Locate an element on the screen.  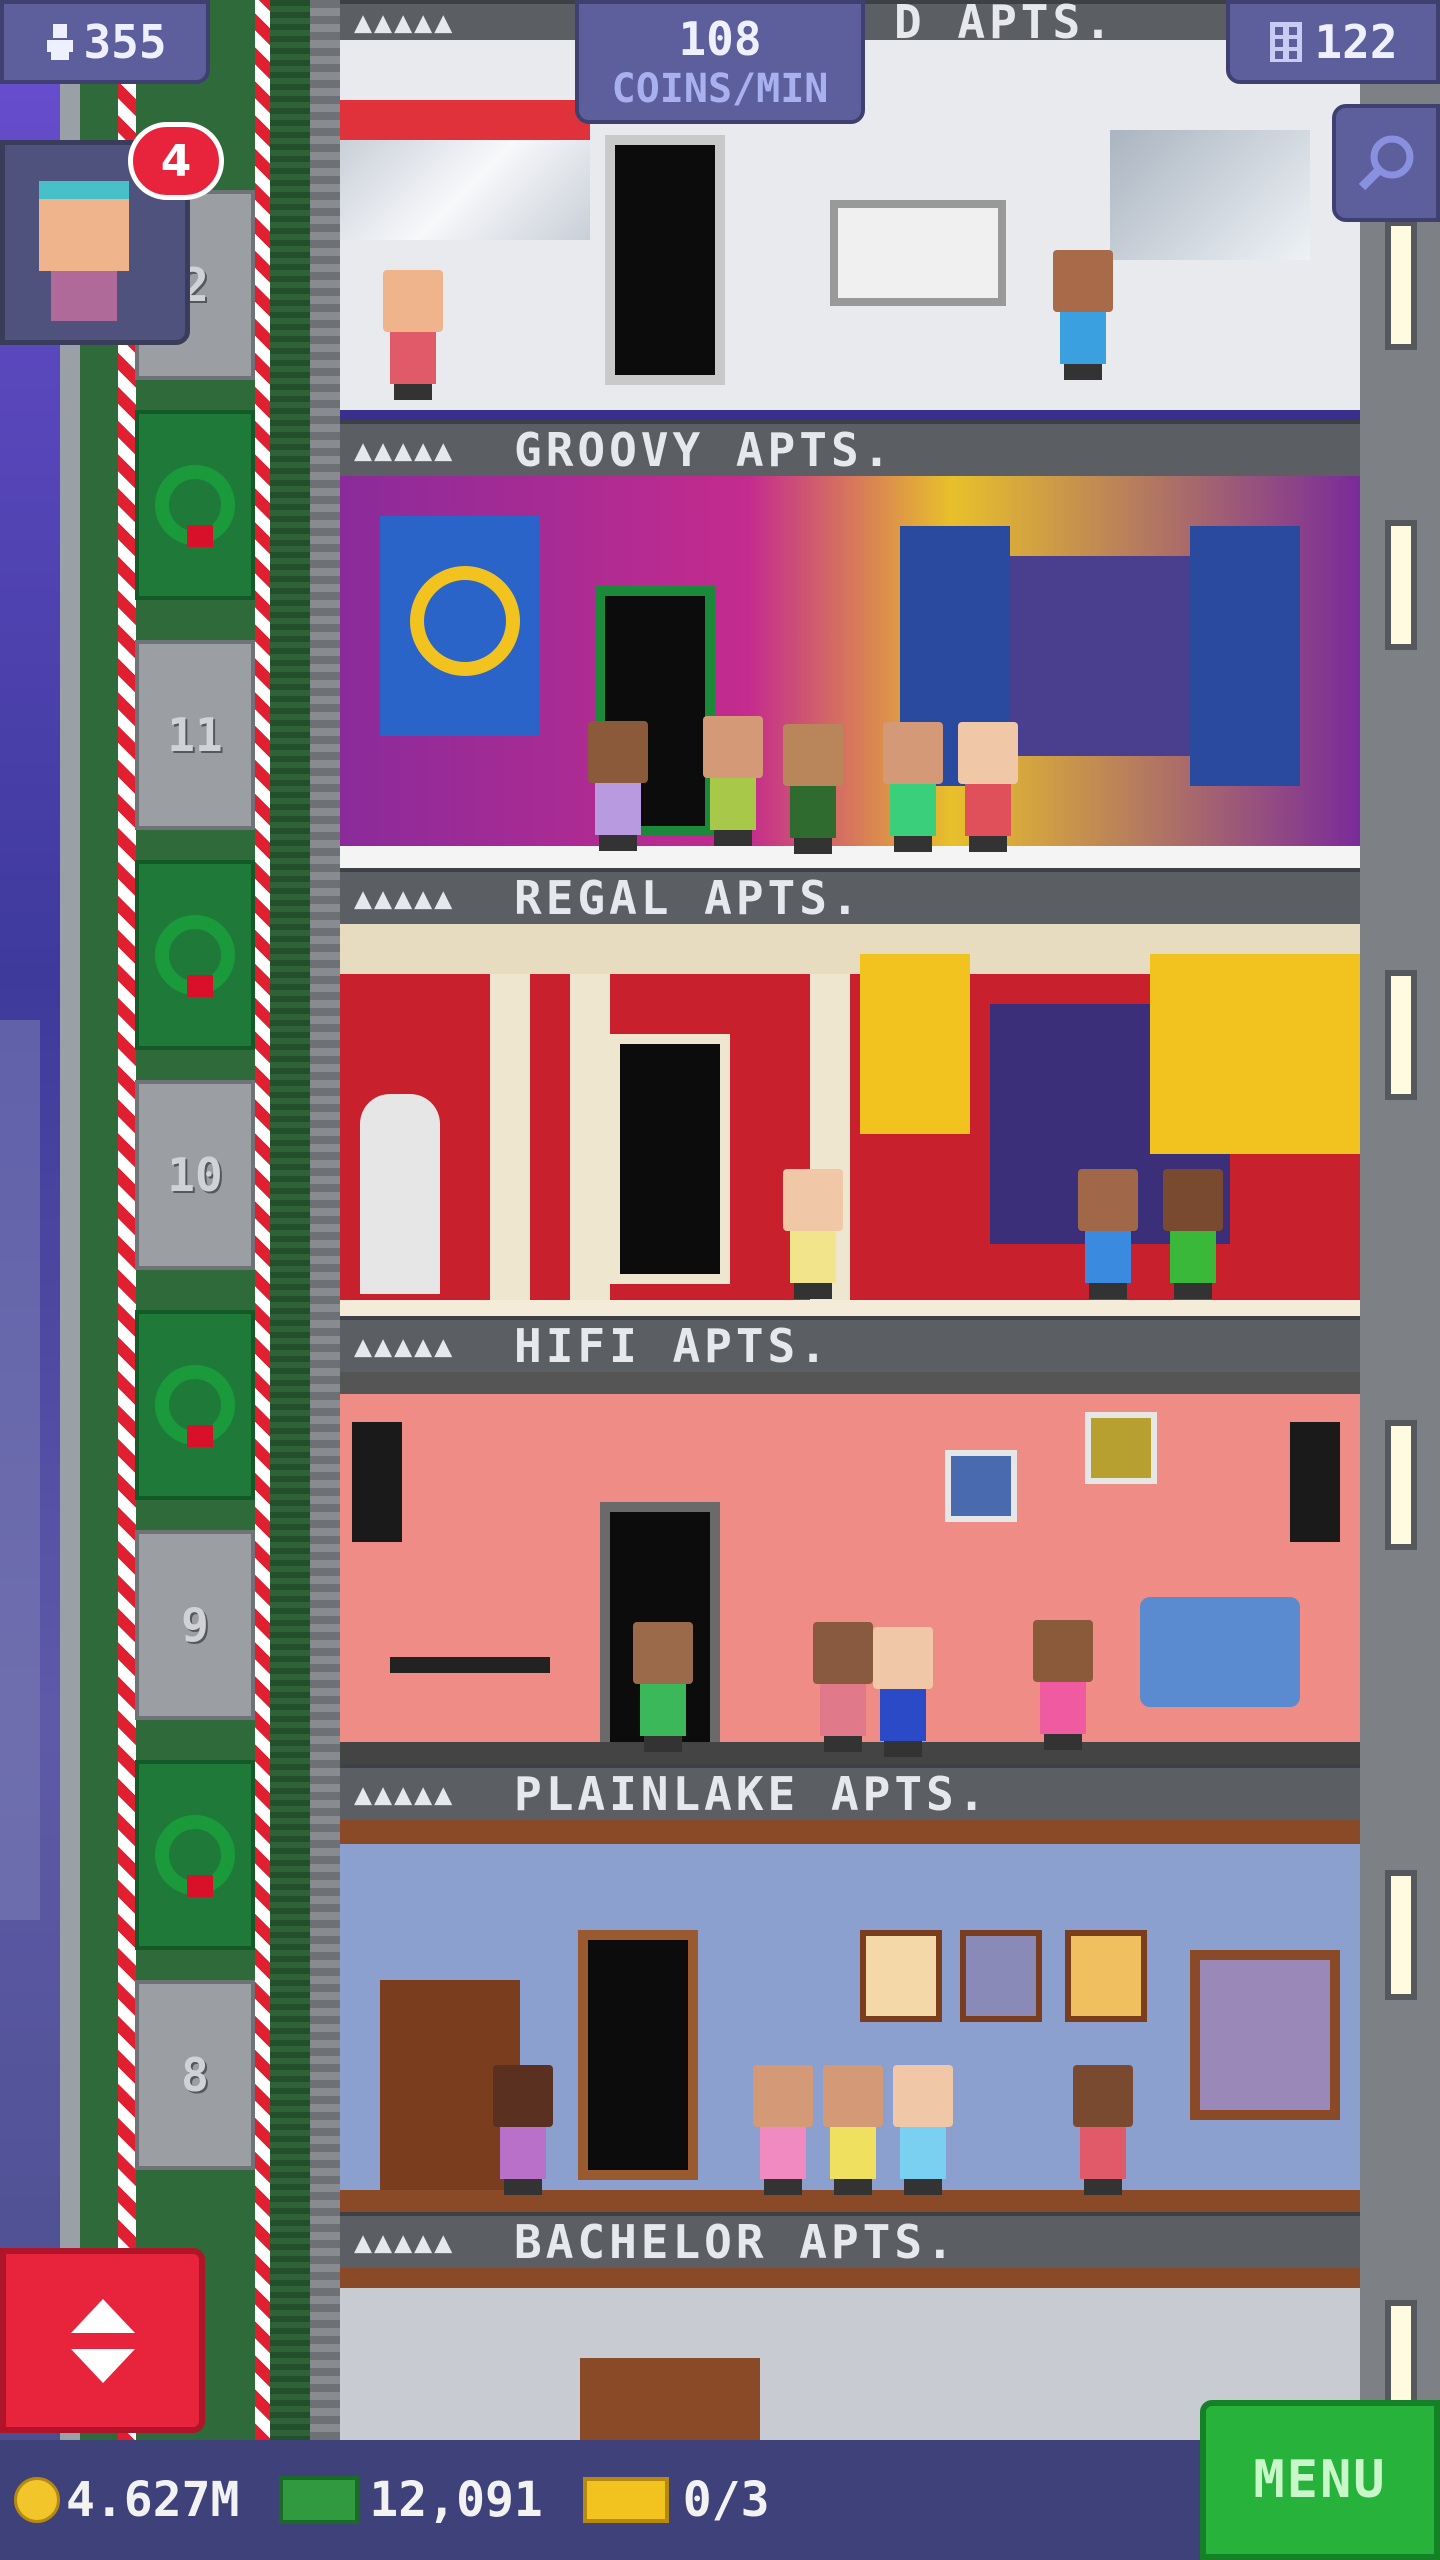
room-hifi is located at coordinates (850, 1568).